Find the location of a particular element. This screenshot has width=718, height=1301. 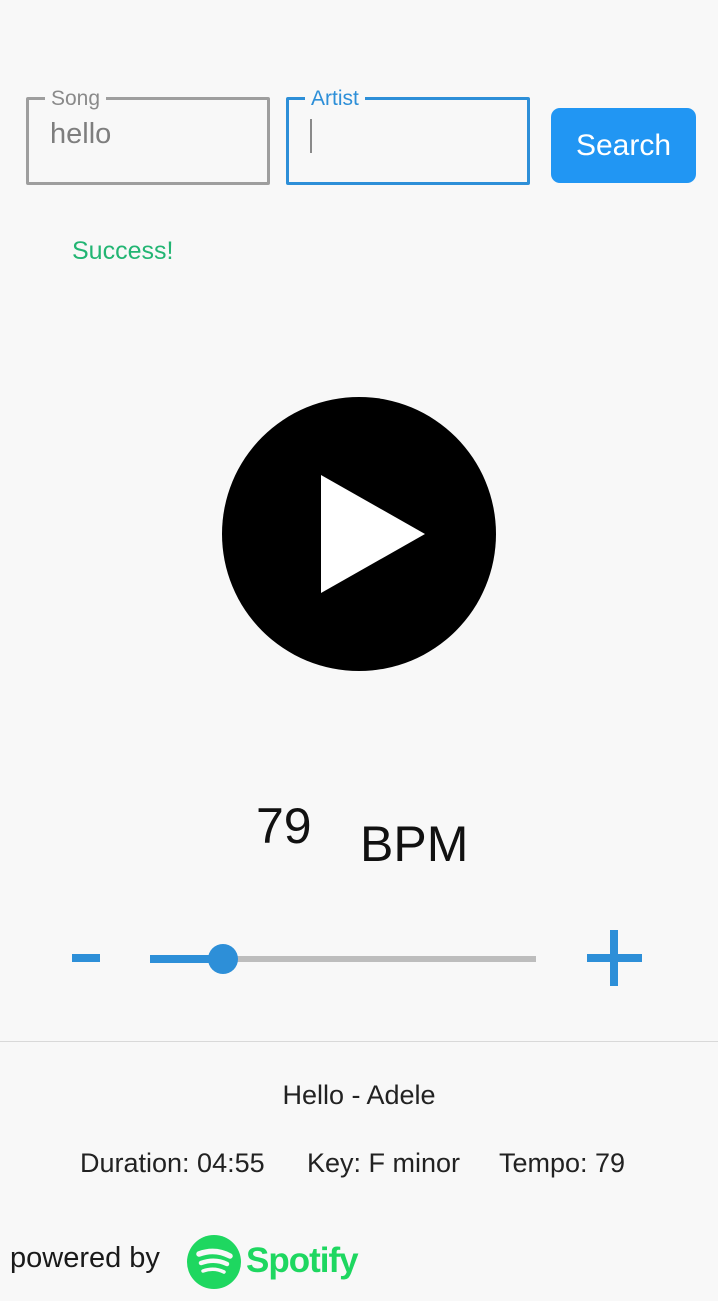

artist-field: Artist is located at coordinates (408, 135).